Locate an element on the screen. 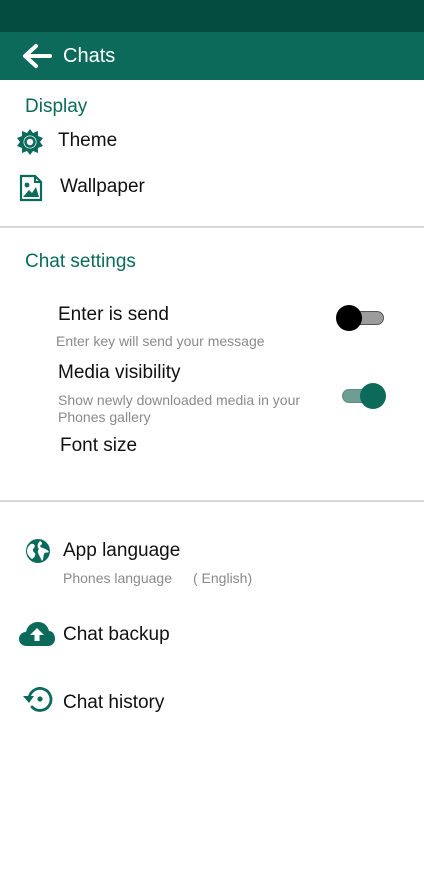  media-visibility-description: Show newly downloaded media in your is located at coordinates (179, 400).